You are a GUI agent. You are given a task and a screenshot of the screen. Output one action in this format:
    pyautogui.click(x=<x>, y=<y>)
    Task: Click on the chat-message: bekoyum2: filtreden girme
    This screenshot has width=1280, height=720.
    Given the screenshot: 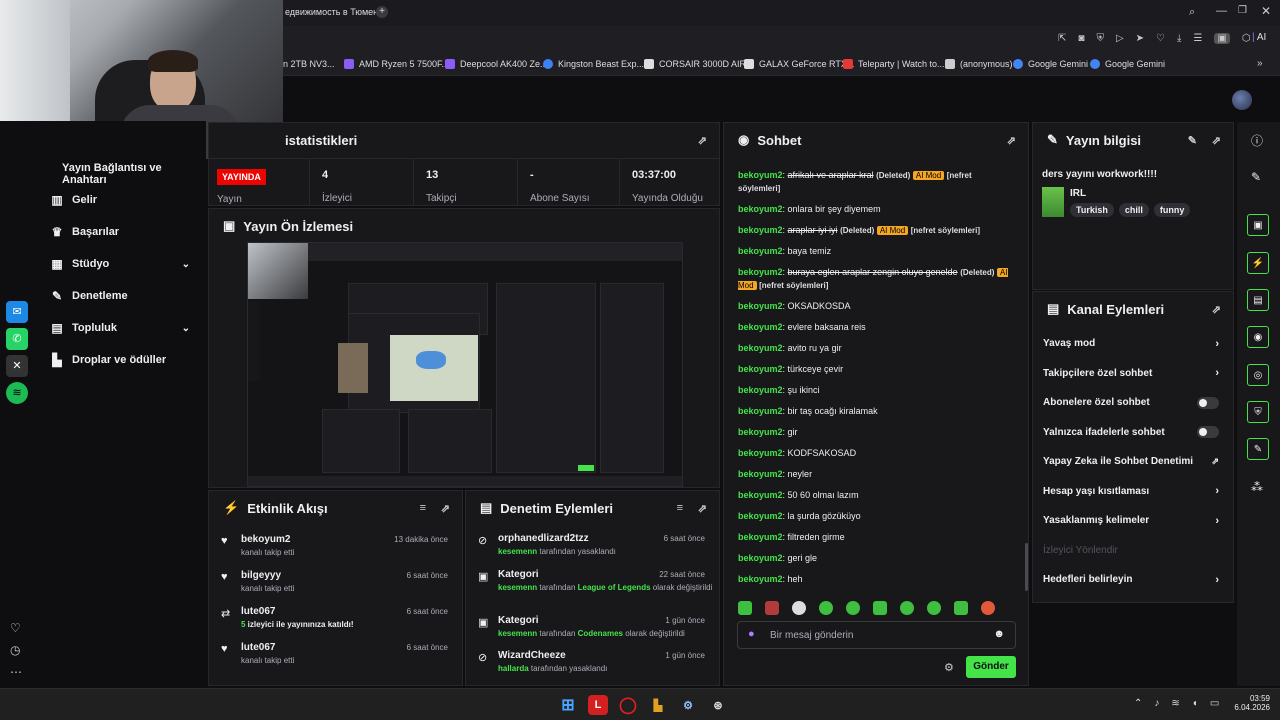 What is the action you would take?
    pyautogui.click(x=874, y=537)
    